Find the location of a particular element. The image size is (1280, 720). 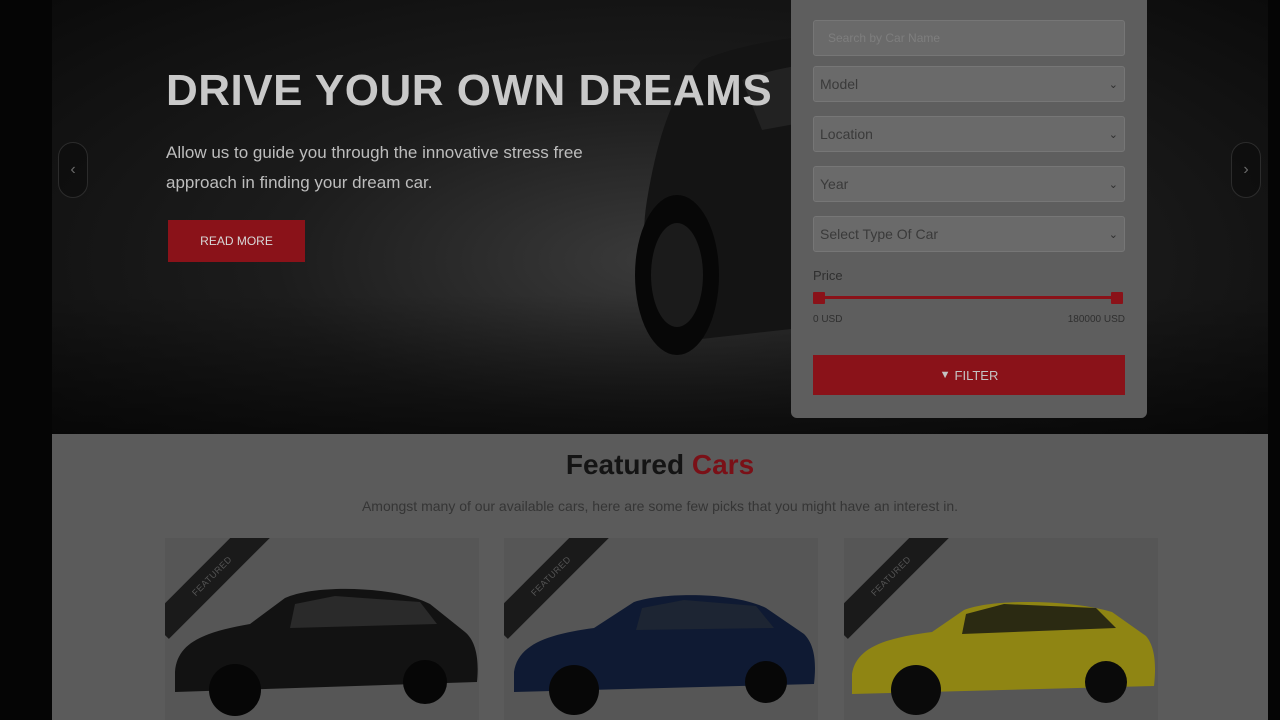

filter-button: ▼ FILTER is located at coordinates (969, 375).